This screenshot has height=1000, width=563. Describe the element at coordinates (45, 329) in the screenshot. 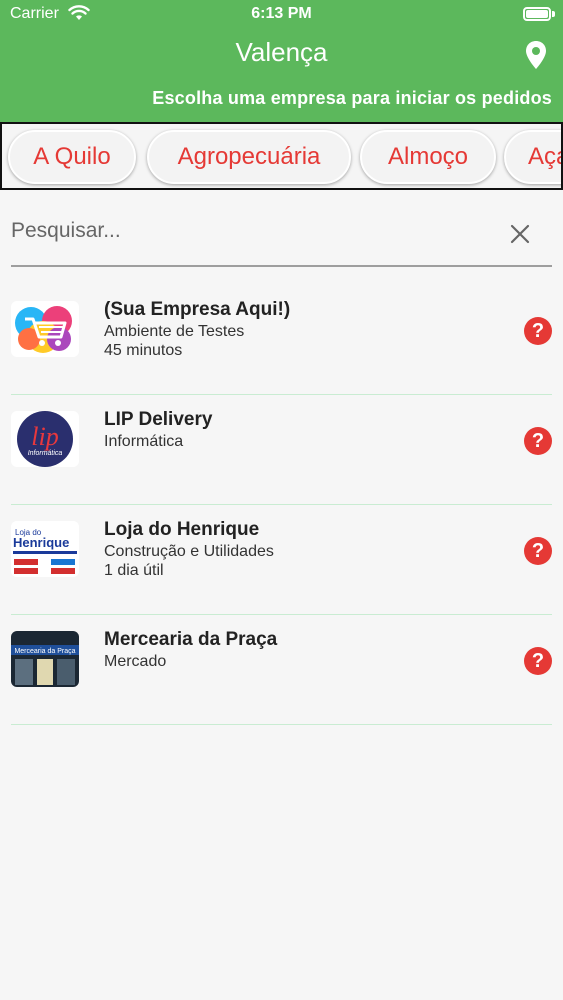

I see `shopping-cart-logo` at that location.